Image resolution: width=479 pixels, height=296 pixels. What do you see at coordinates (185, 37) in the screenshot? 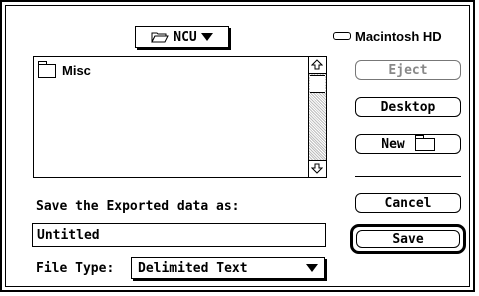
I see `folder-popup-label: NCU` at bounding box center [185, 37].